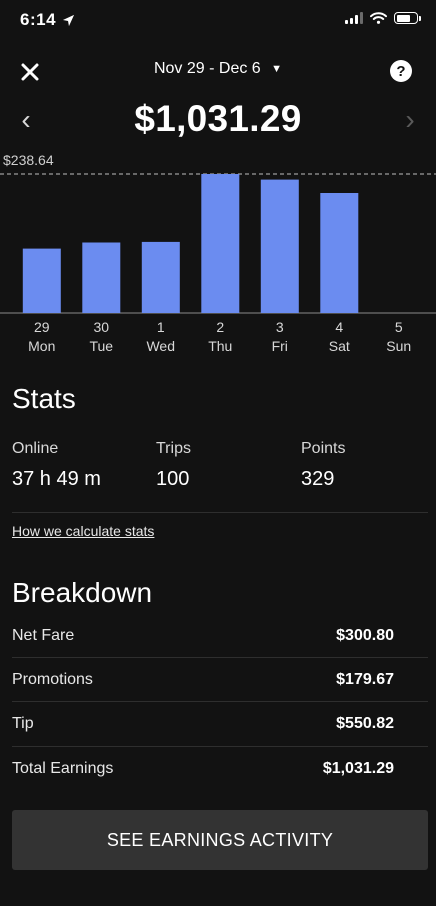 The width and height of the screenshot is (436, 906). Describe the element at coordinates (277, 68) in the screenshot. I see `chevron-down-icon: ▼` at that location.